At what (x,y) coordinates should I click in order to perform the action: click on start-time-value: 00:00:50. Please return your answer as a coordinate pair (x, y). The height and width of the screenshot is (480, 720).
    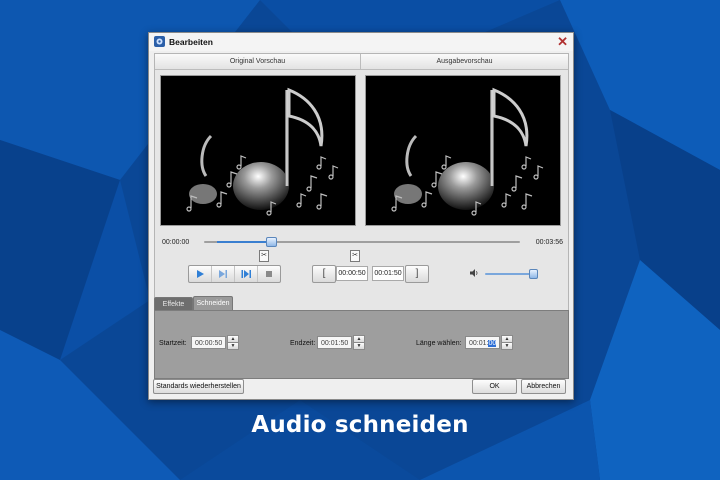
    Looking at the image, I should click on (208, 342).